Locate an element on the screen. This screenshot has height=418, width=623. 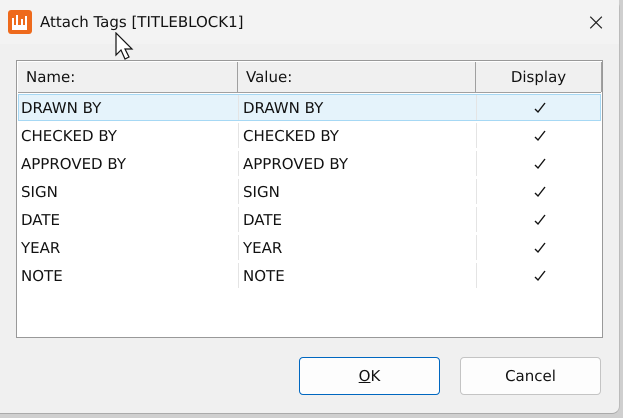
table-row: APPROVED BY APPROVED BY is located at coordinates (309, 163).